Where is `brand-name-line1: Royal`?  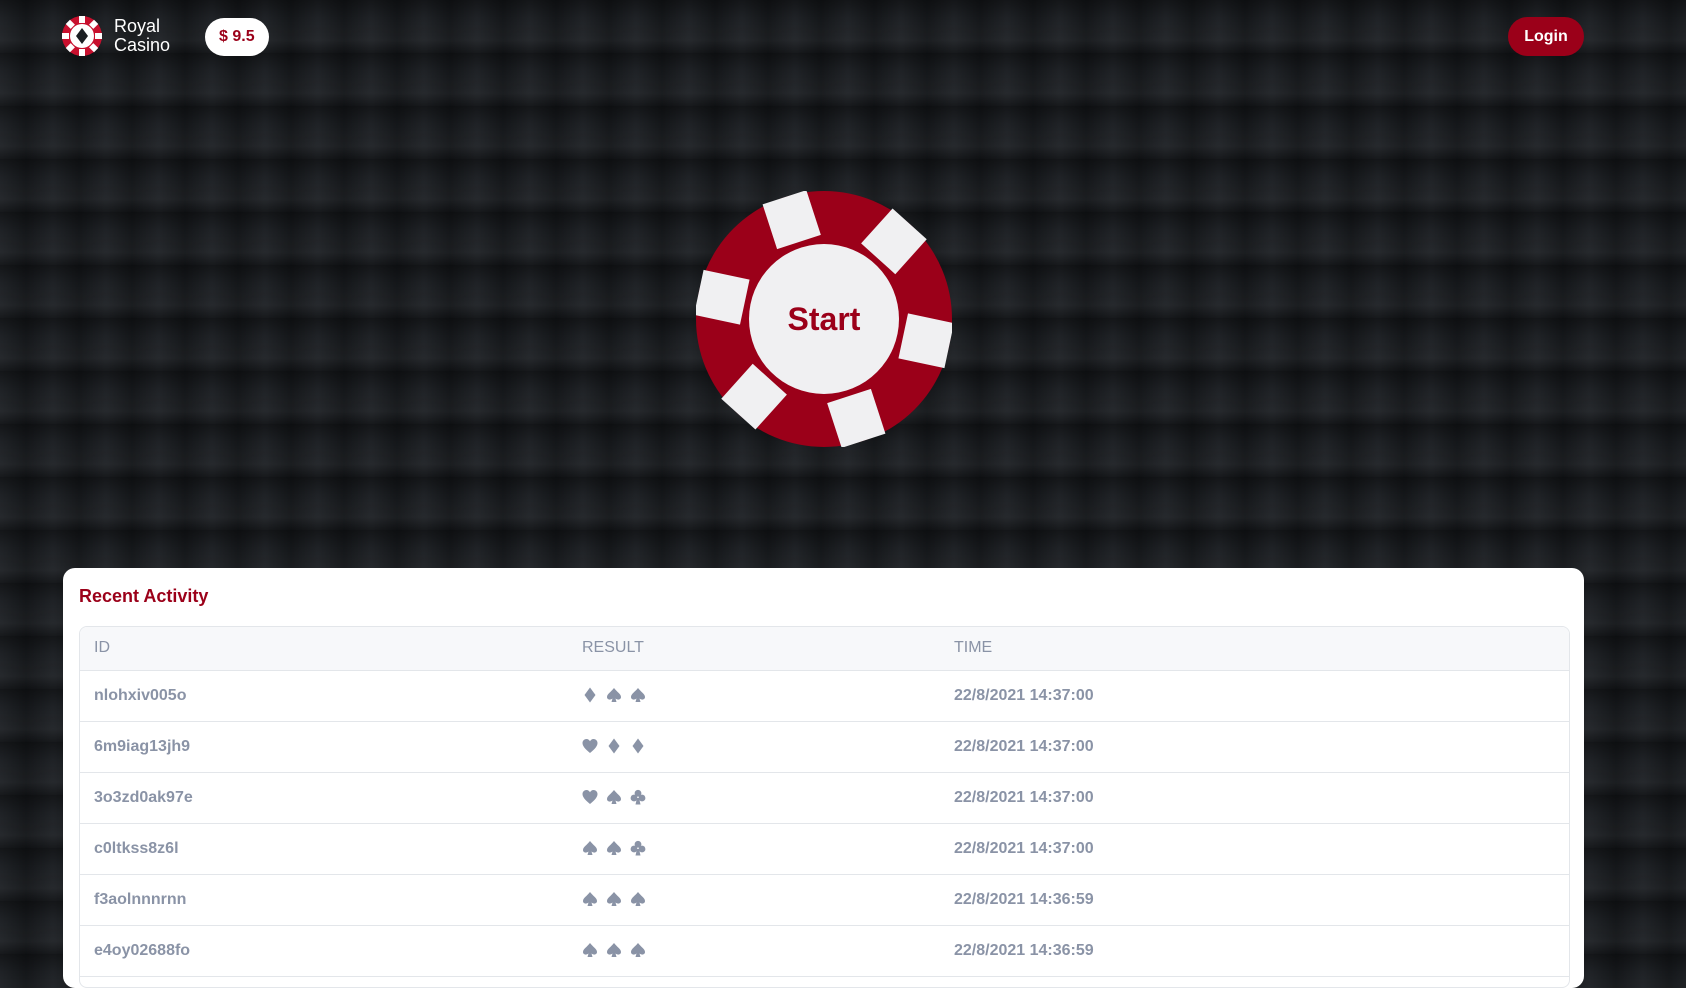
brand-name-line1: Royal is located at coordinates (137, 26).